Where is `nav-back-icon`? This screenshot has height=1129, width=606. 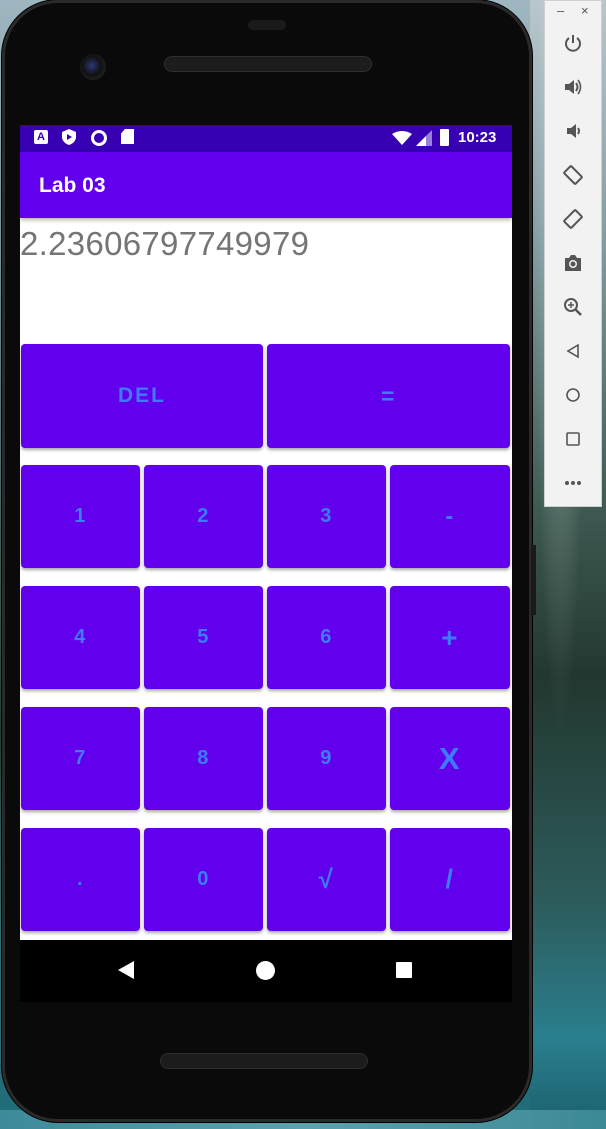
nav-back-icon is located at coordinates (126, 970).